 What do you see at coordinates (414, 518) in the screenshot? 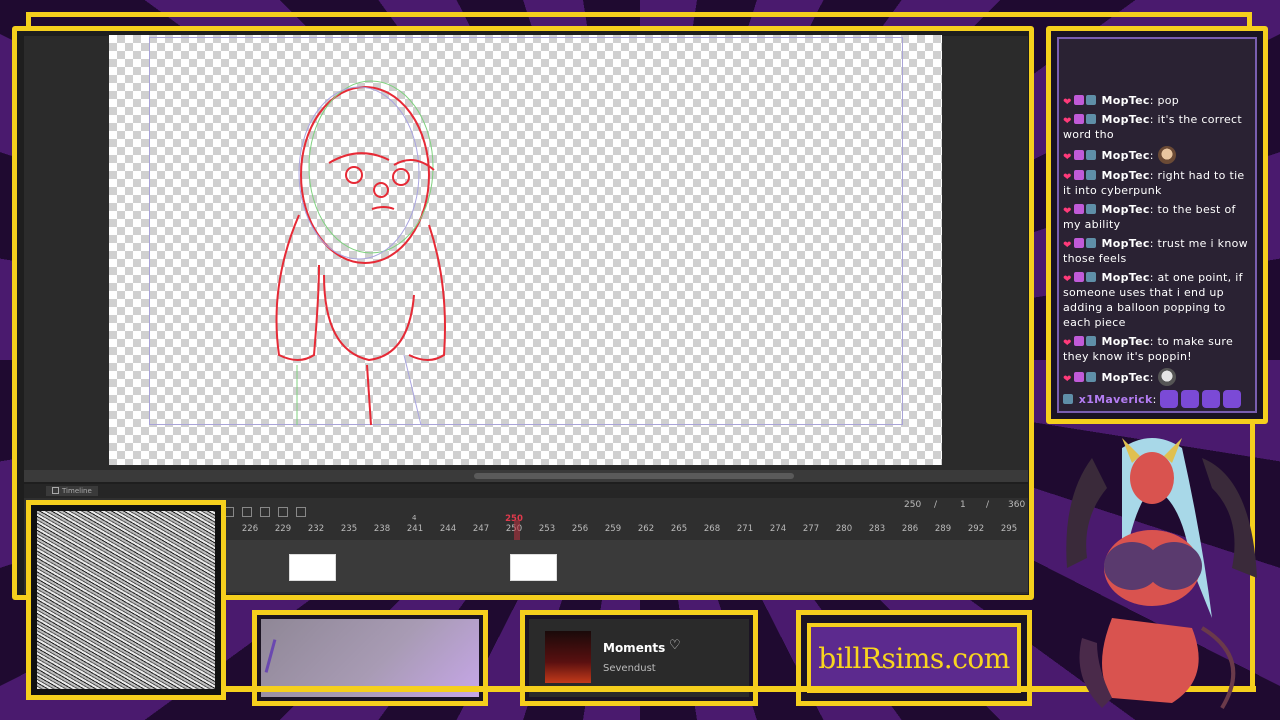
I see `ruler-marker: 4` at bounding box center [414, 518].